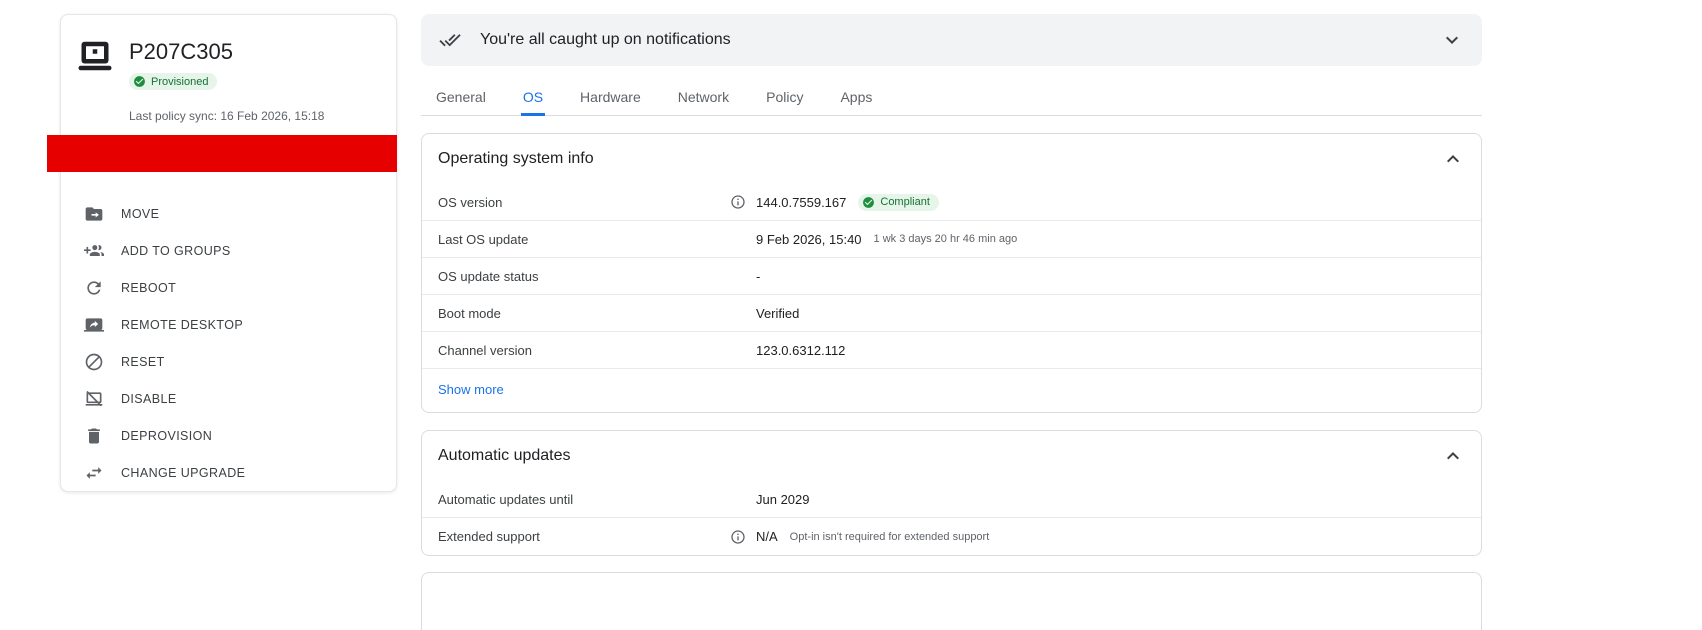 The image size is (1702, 630). Describe the element at coordinates (951, 350) in the screenshot. I see `row-channel-version: Channel version 123.0.6312.112` at that location.